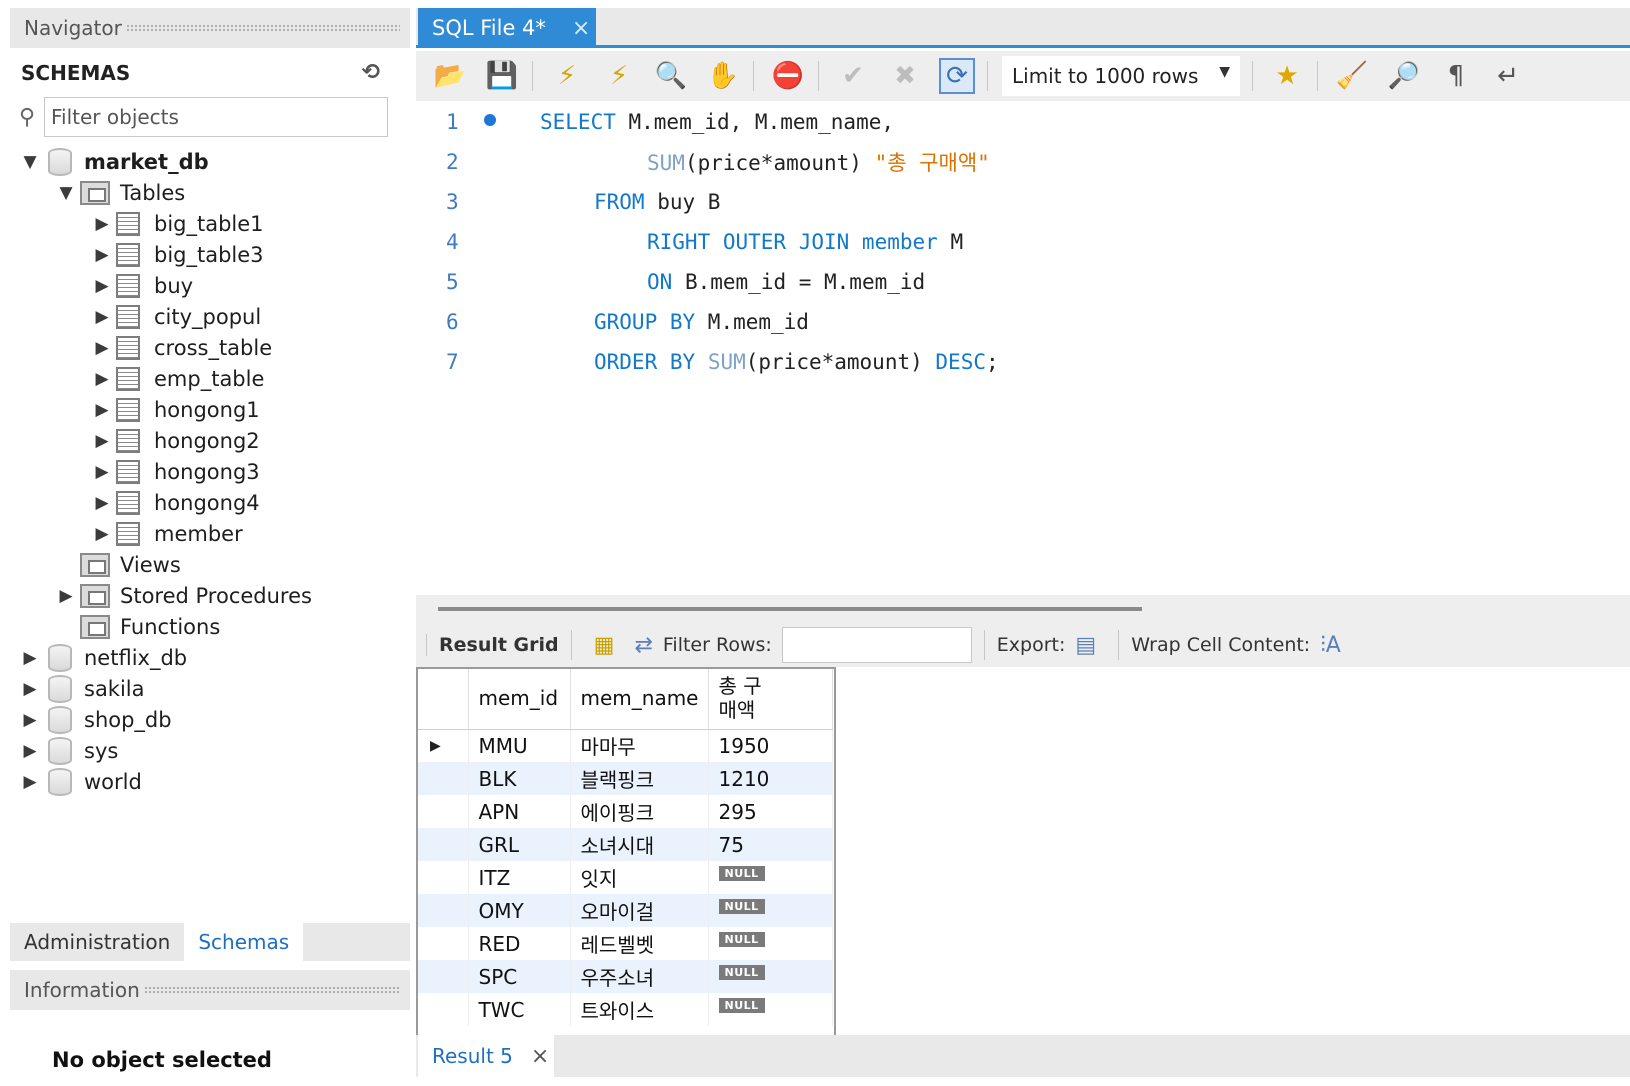  Describe the element at coordinates (1085, 645) in the screenshot. I see `export-icon: ▤` at that location.